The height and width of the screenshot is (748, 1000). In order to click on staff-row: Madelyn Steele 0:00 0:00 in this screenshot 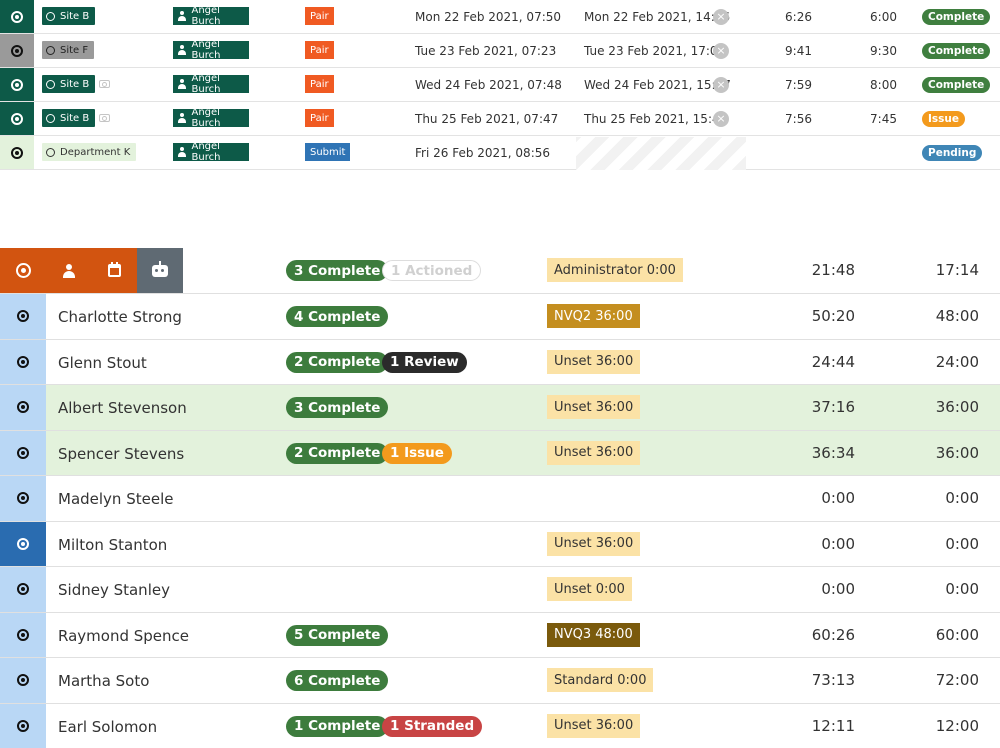, I will do `click(500, 499)`.